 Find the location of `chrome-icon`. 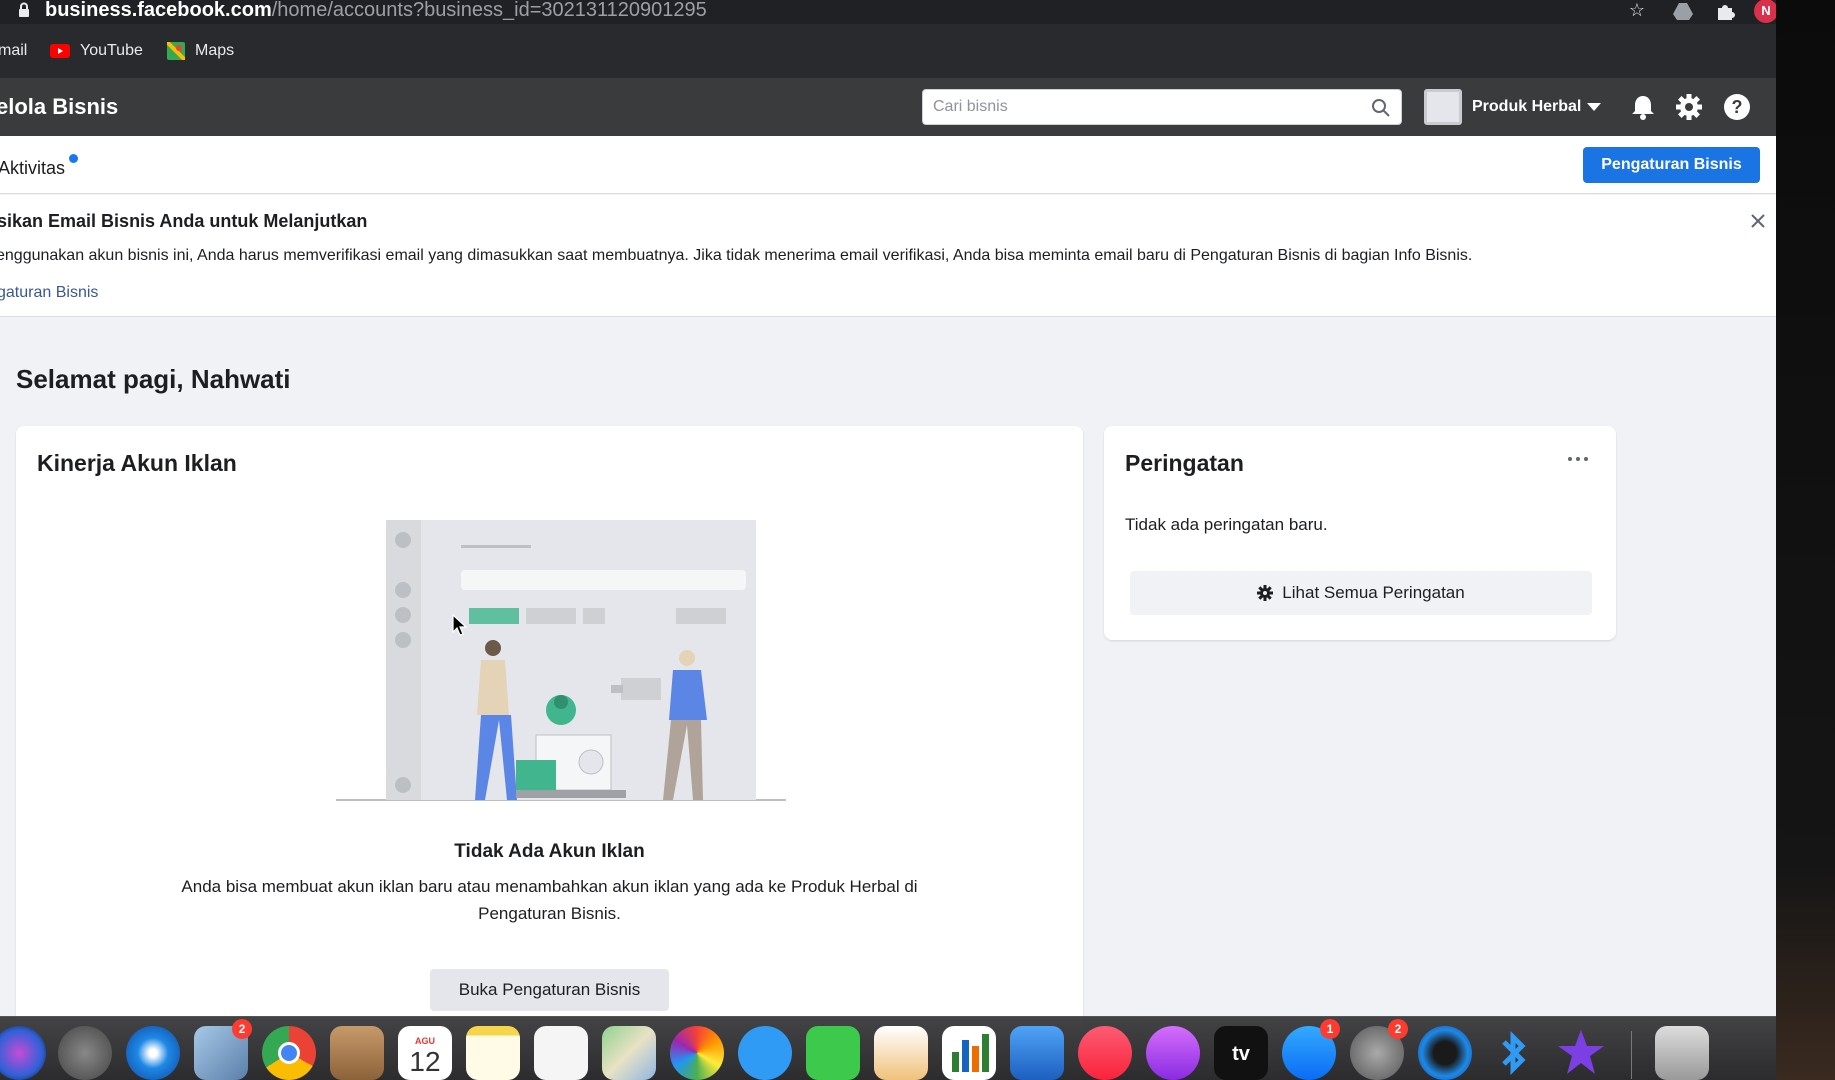

chrome-icon is located at coordinates (289, 1053).